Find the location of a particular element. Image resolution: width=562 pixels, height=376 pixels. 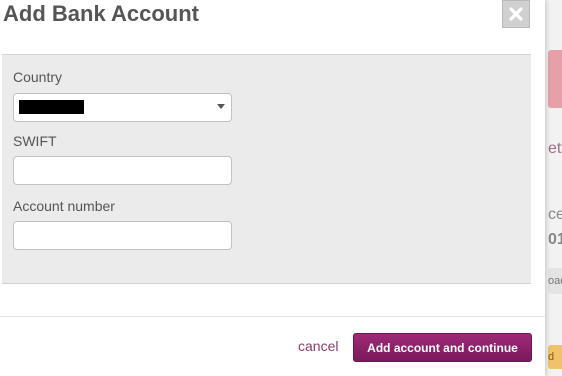

chevron-down-icon is located at coordinates (221, 106).